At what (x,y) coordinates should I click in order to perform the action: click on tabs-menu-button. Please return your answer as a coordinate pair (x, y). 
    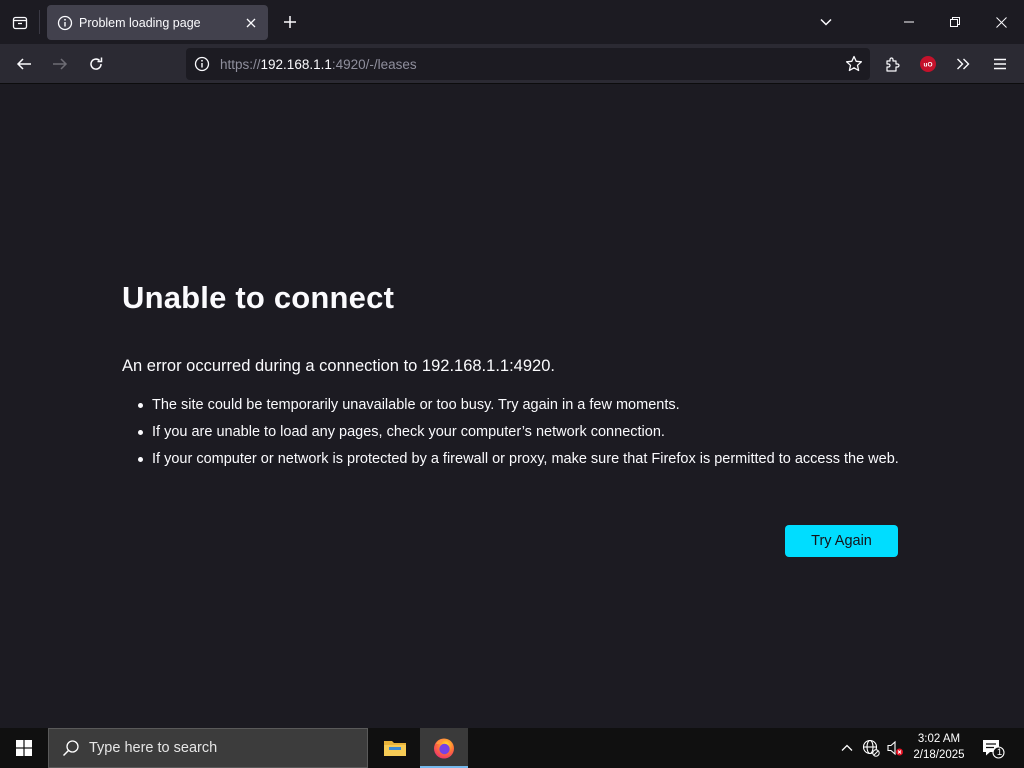
    Looking at the image, I should click on (826, 22).